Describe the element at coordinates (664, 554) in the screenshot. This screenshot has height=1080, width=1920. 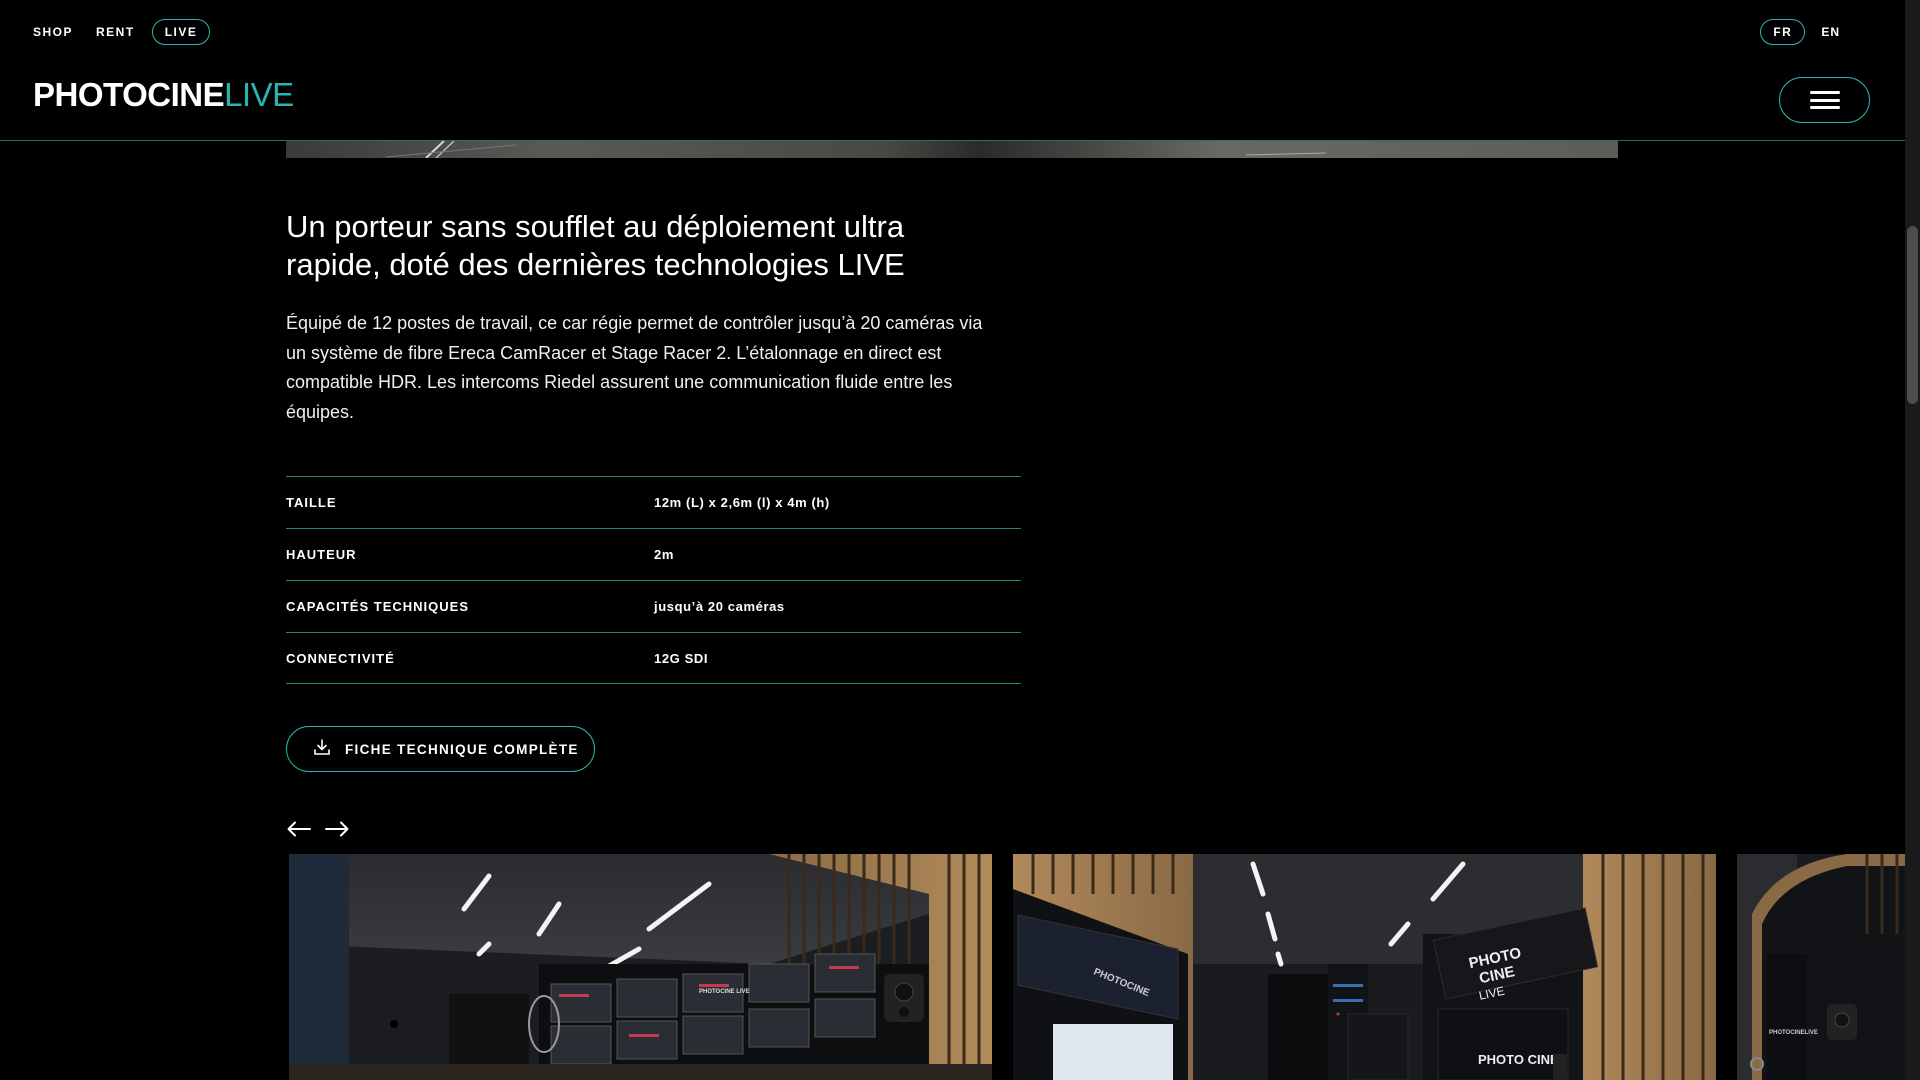
I see `spec-value: 2m` at that location.